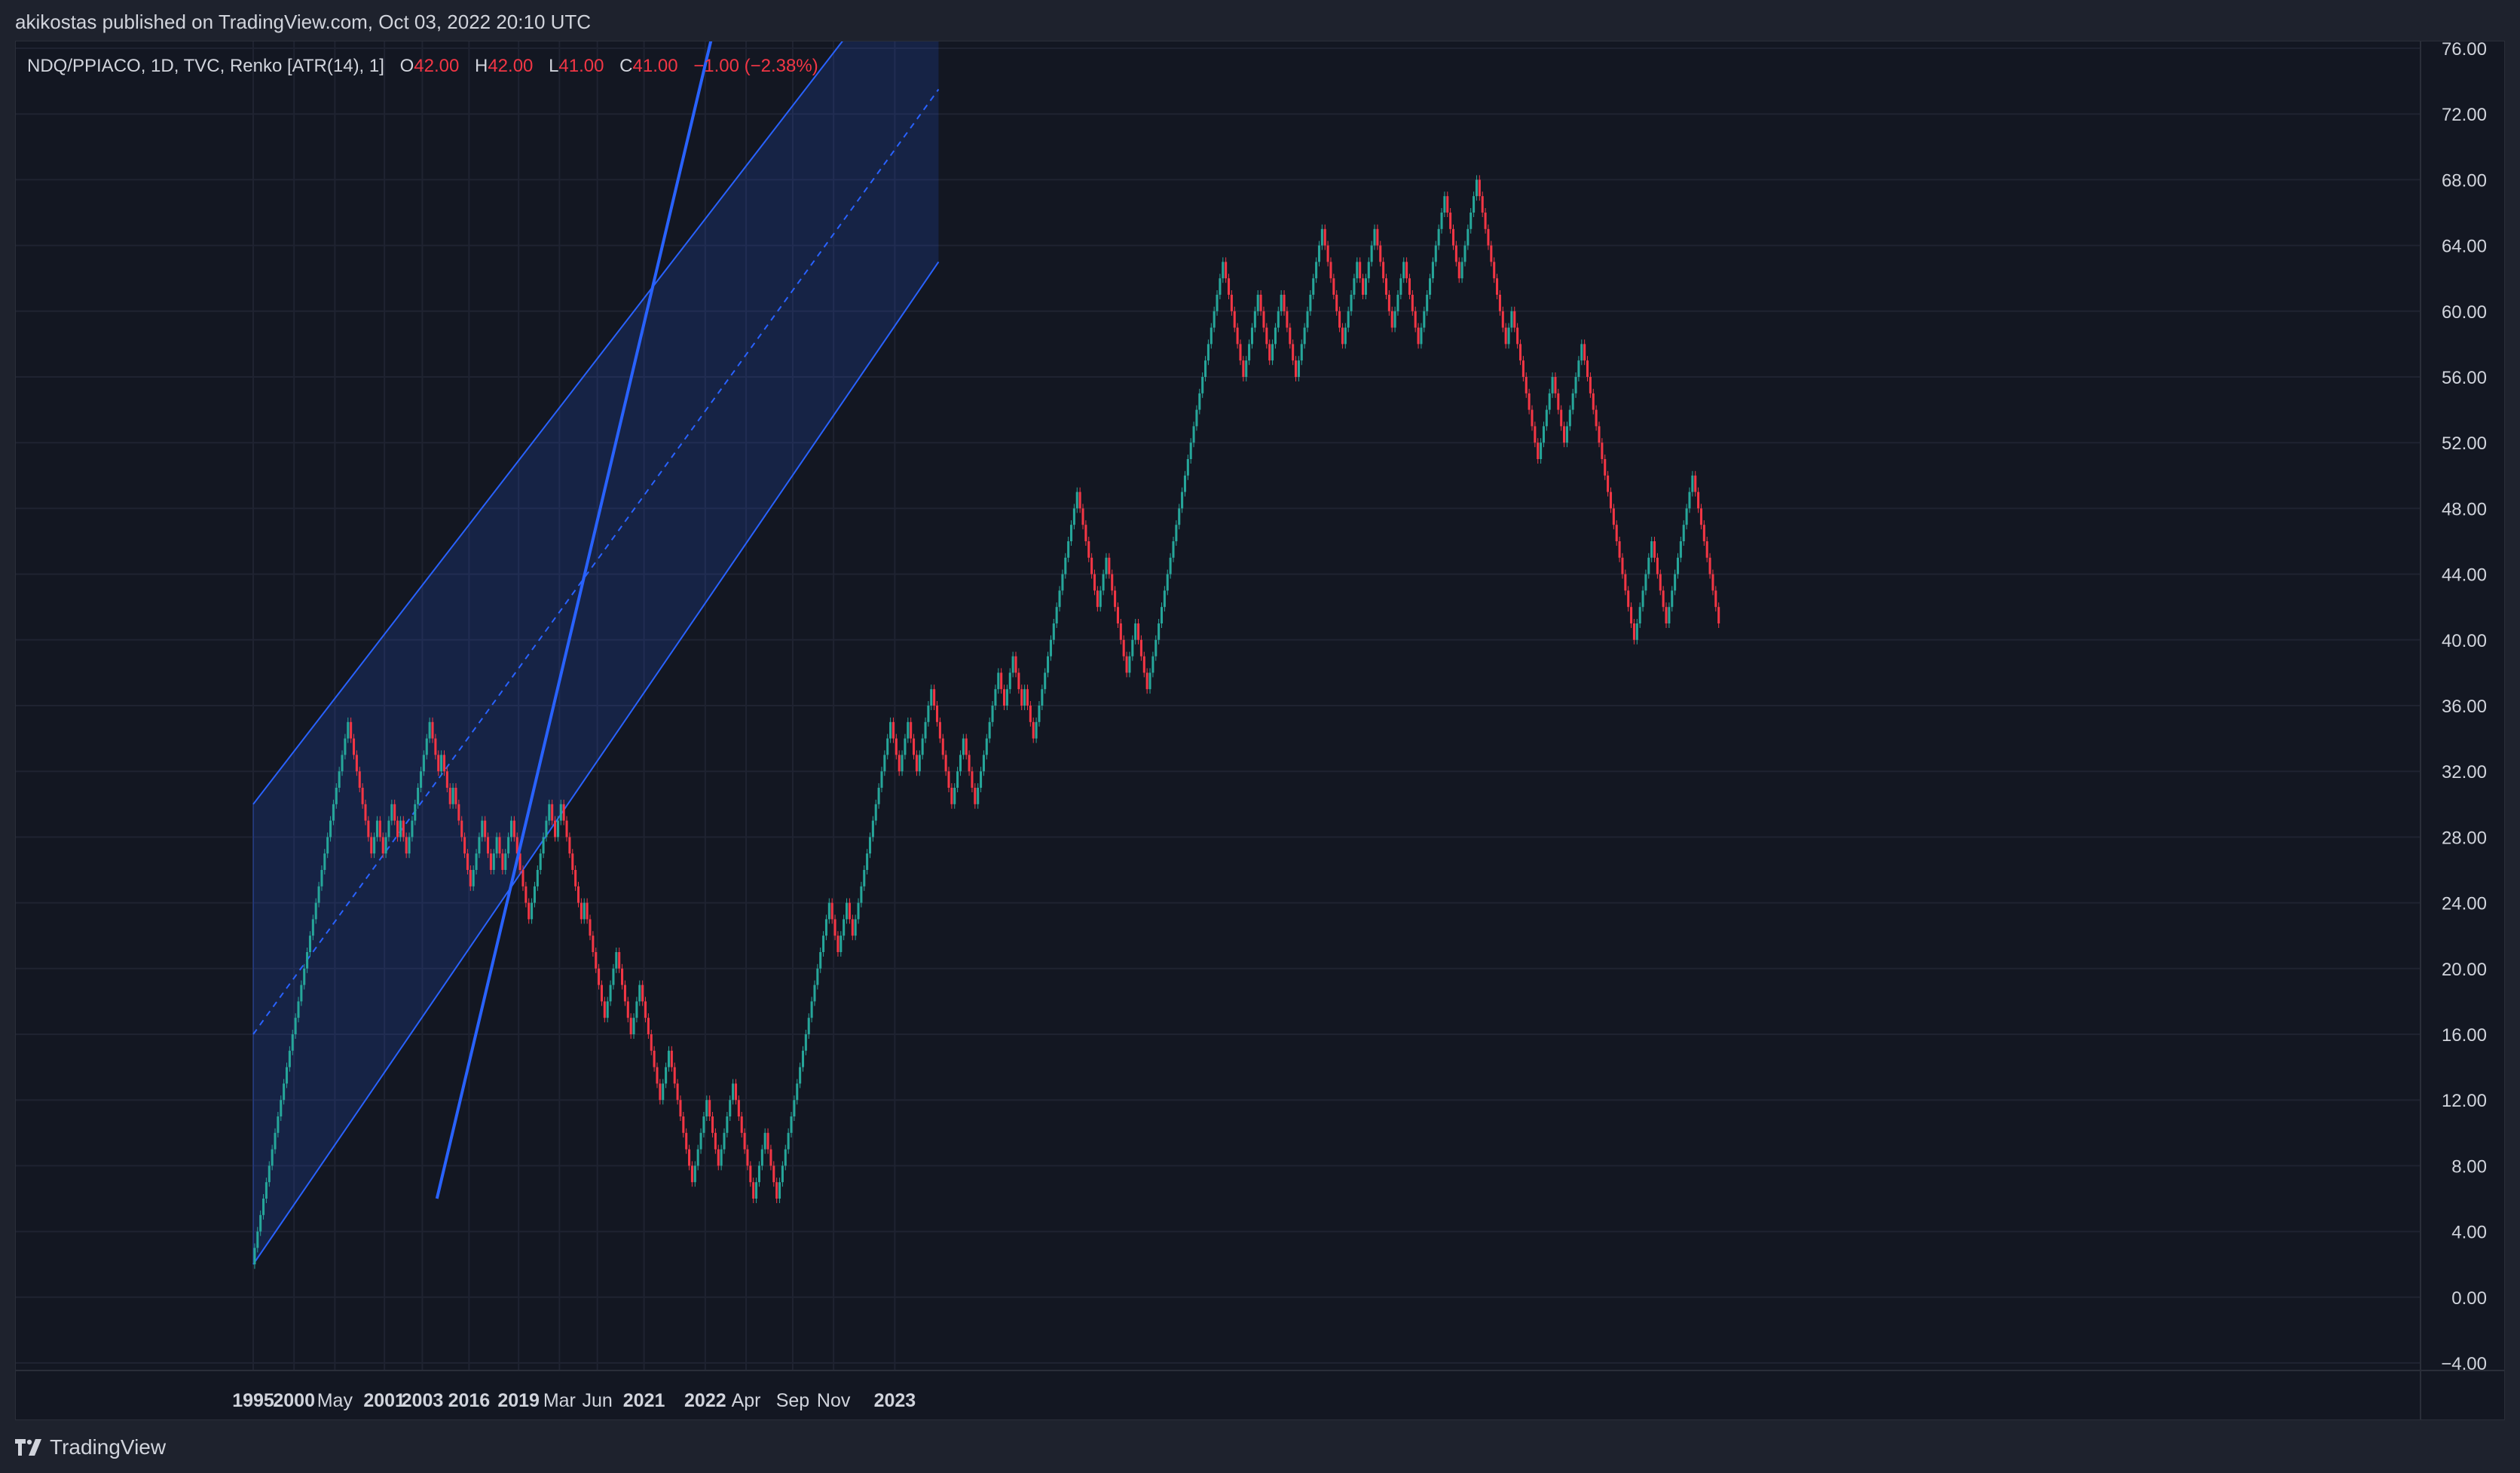  What do you see at coordinates (2464, 904) in the screenshot?
I see `y-tick-label: 24.00` at bounding box center [2464, 904].